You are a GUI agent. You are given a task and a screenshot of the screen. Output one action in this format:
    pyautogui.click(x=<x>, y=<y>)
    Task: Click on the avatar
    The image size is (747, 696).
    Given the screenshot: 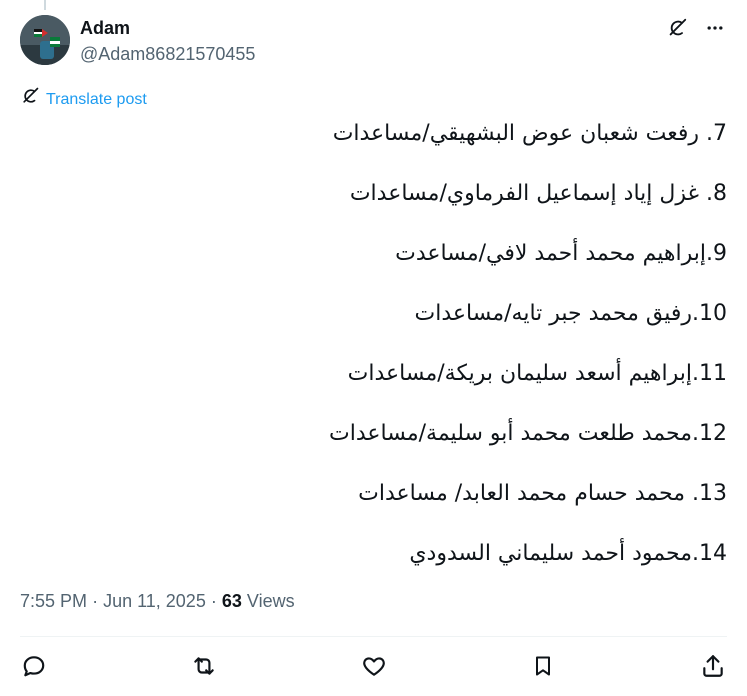 What is the action you would take?
    pyautogui.click(x=45, y=40)
    